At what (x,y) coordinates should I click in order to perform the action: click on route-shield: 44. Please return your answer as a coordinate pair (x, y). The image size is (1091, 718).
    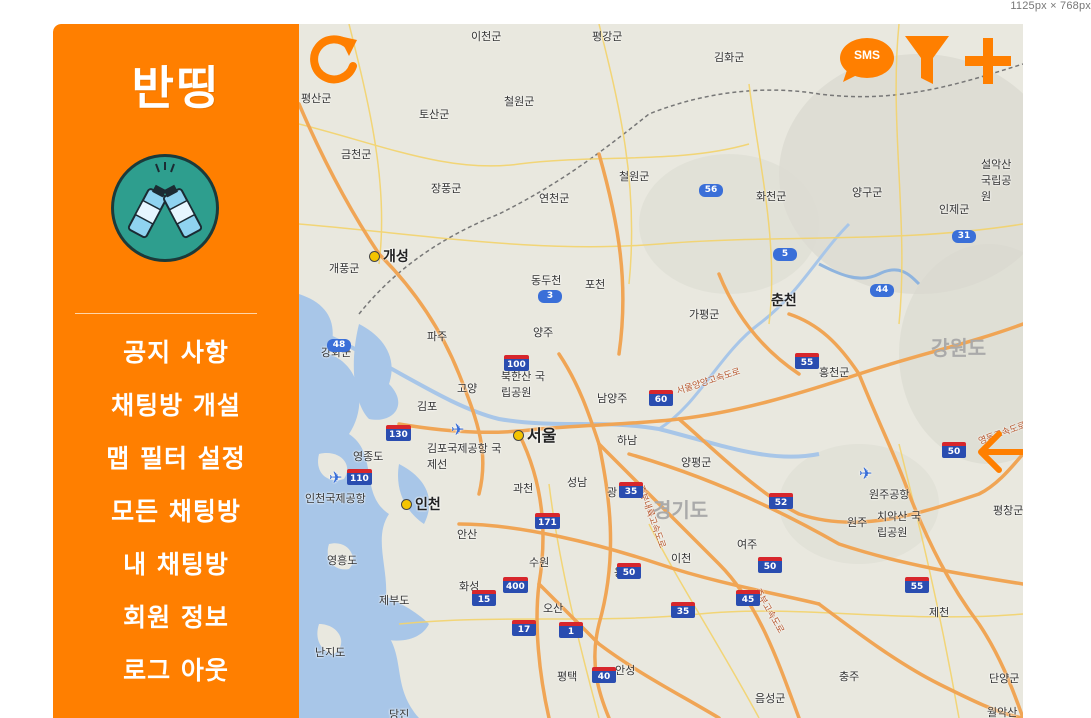
    Looking at the image, I should click on (882, 290).